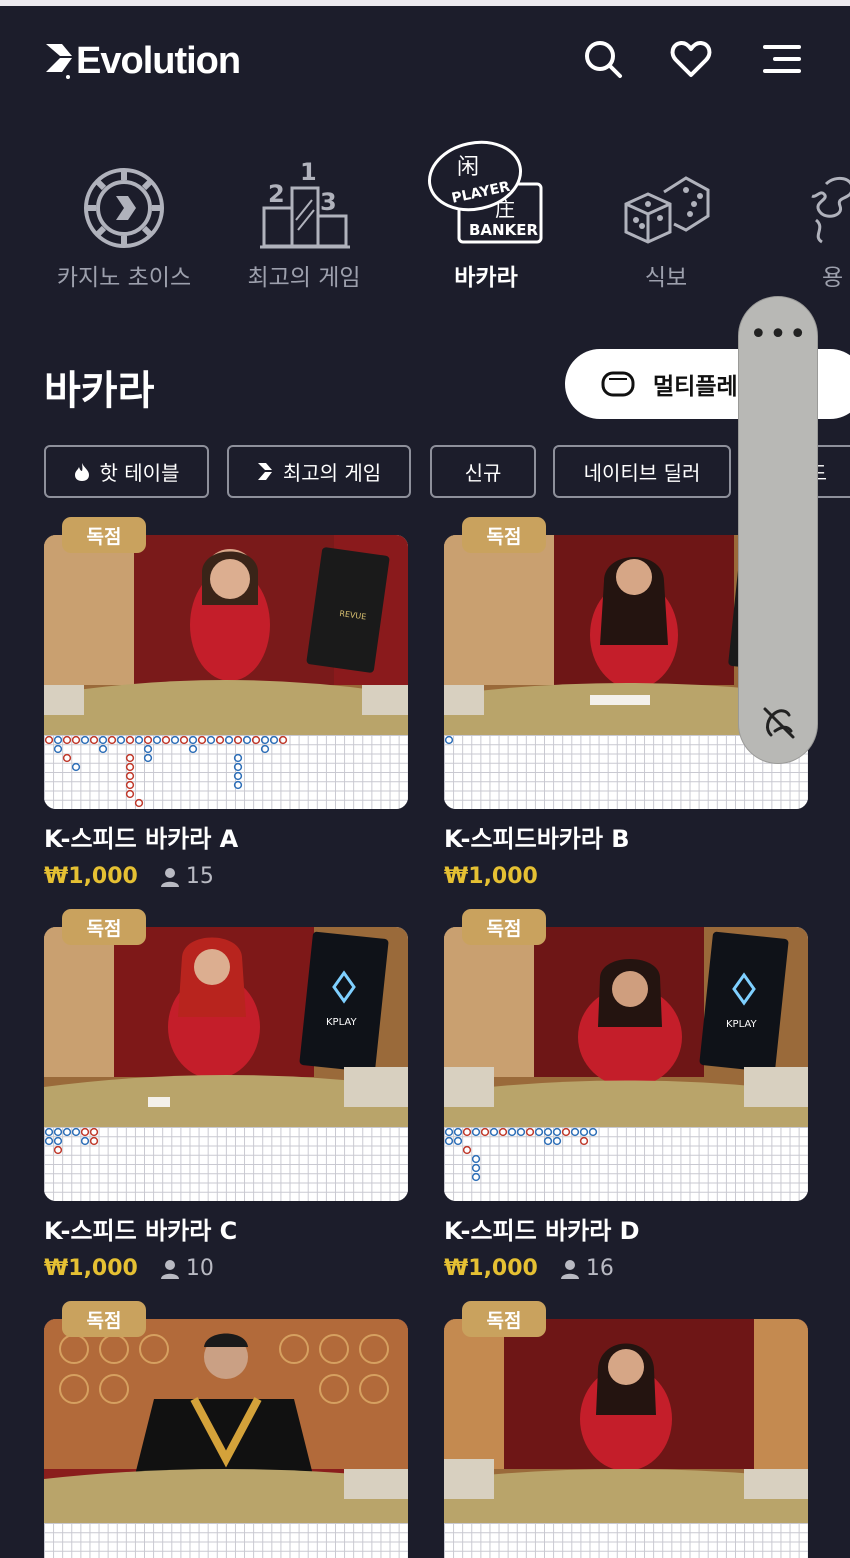 The width and height of the screenshot is (850, 1558). I want to click on game-title: K-스피드 바카라 A, so click(141, 839).